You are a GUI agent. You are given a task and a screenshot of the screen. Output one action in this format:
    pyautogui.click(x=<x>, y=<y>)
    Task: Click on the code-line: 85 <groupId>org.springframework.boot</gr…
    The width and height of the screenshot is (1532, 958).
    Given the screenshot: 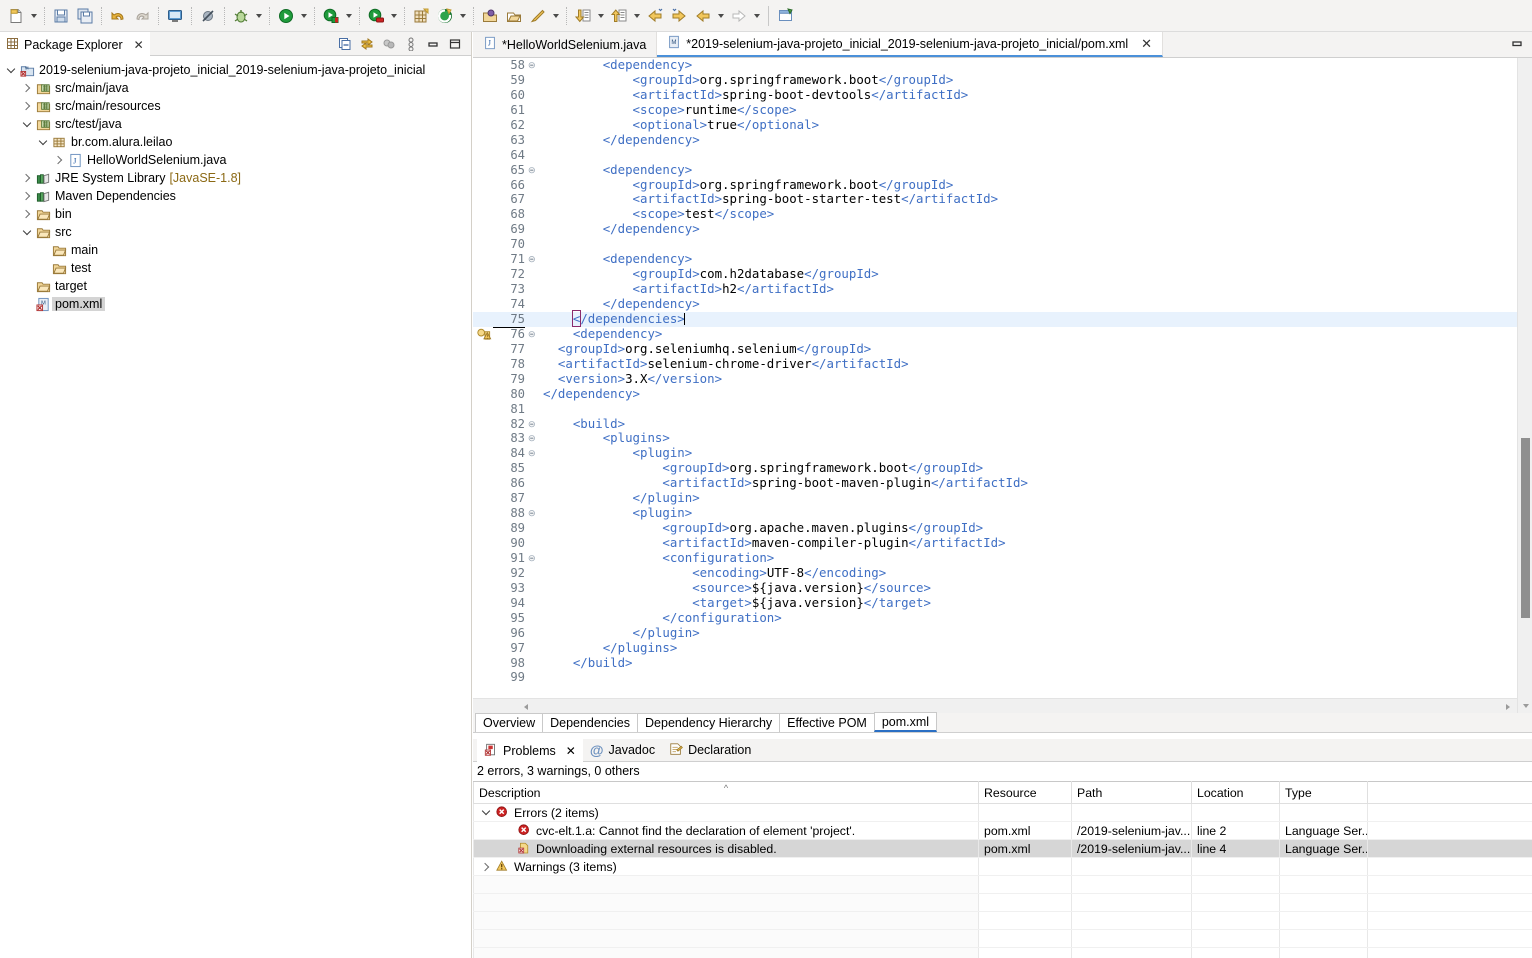 What is the action you would take?
    pyautogui.click(x=1002, y=468)
    